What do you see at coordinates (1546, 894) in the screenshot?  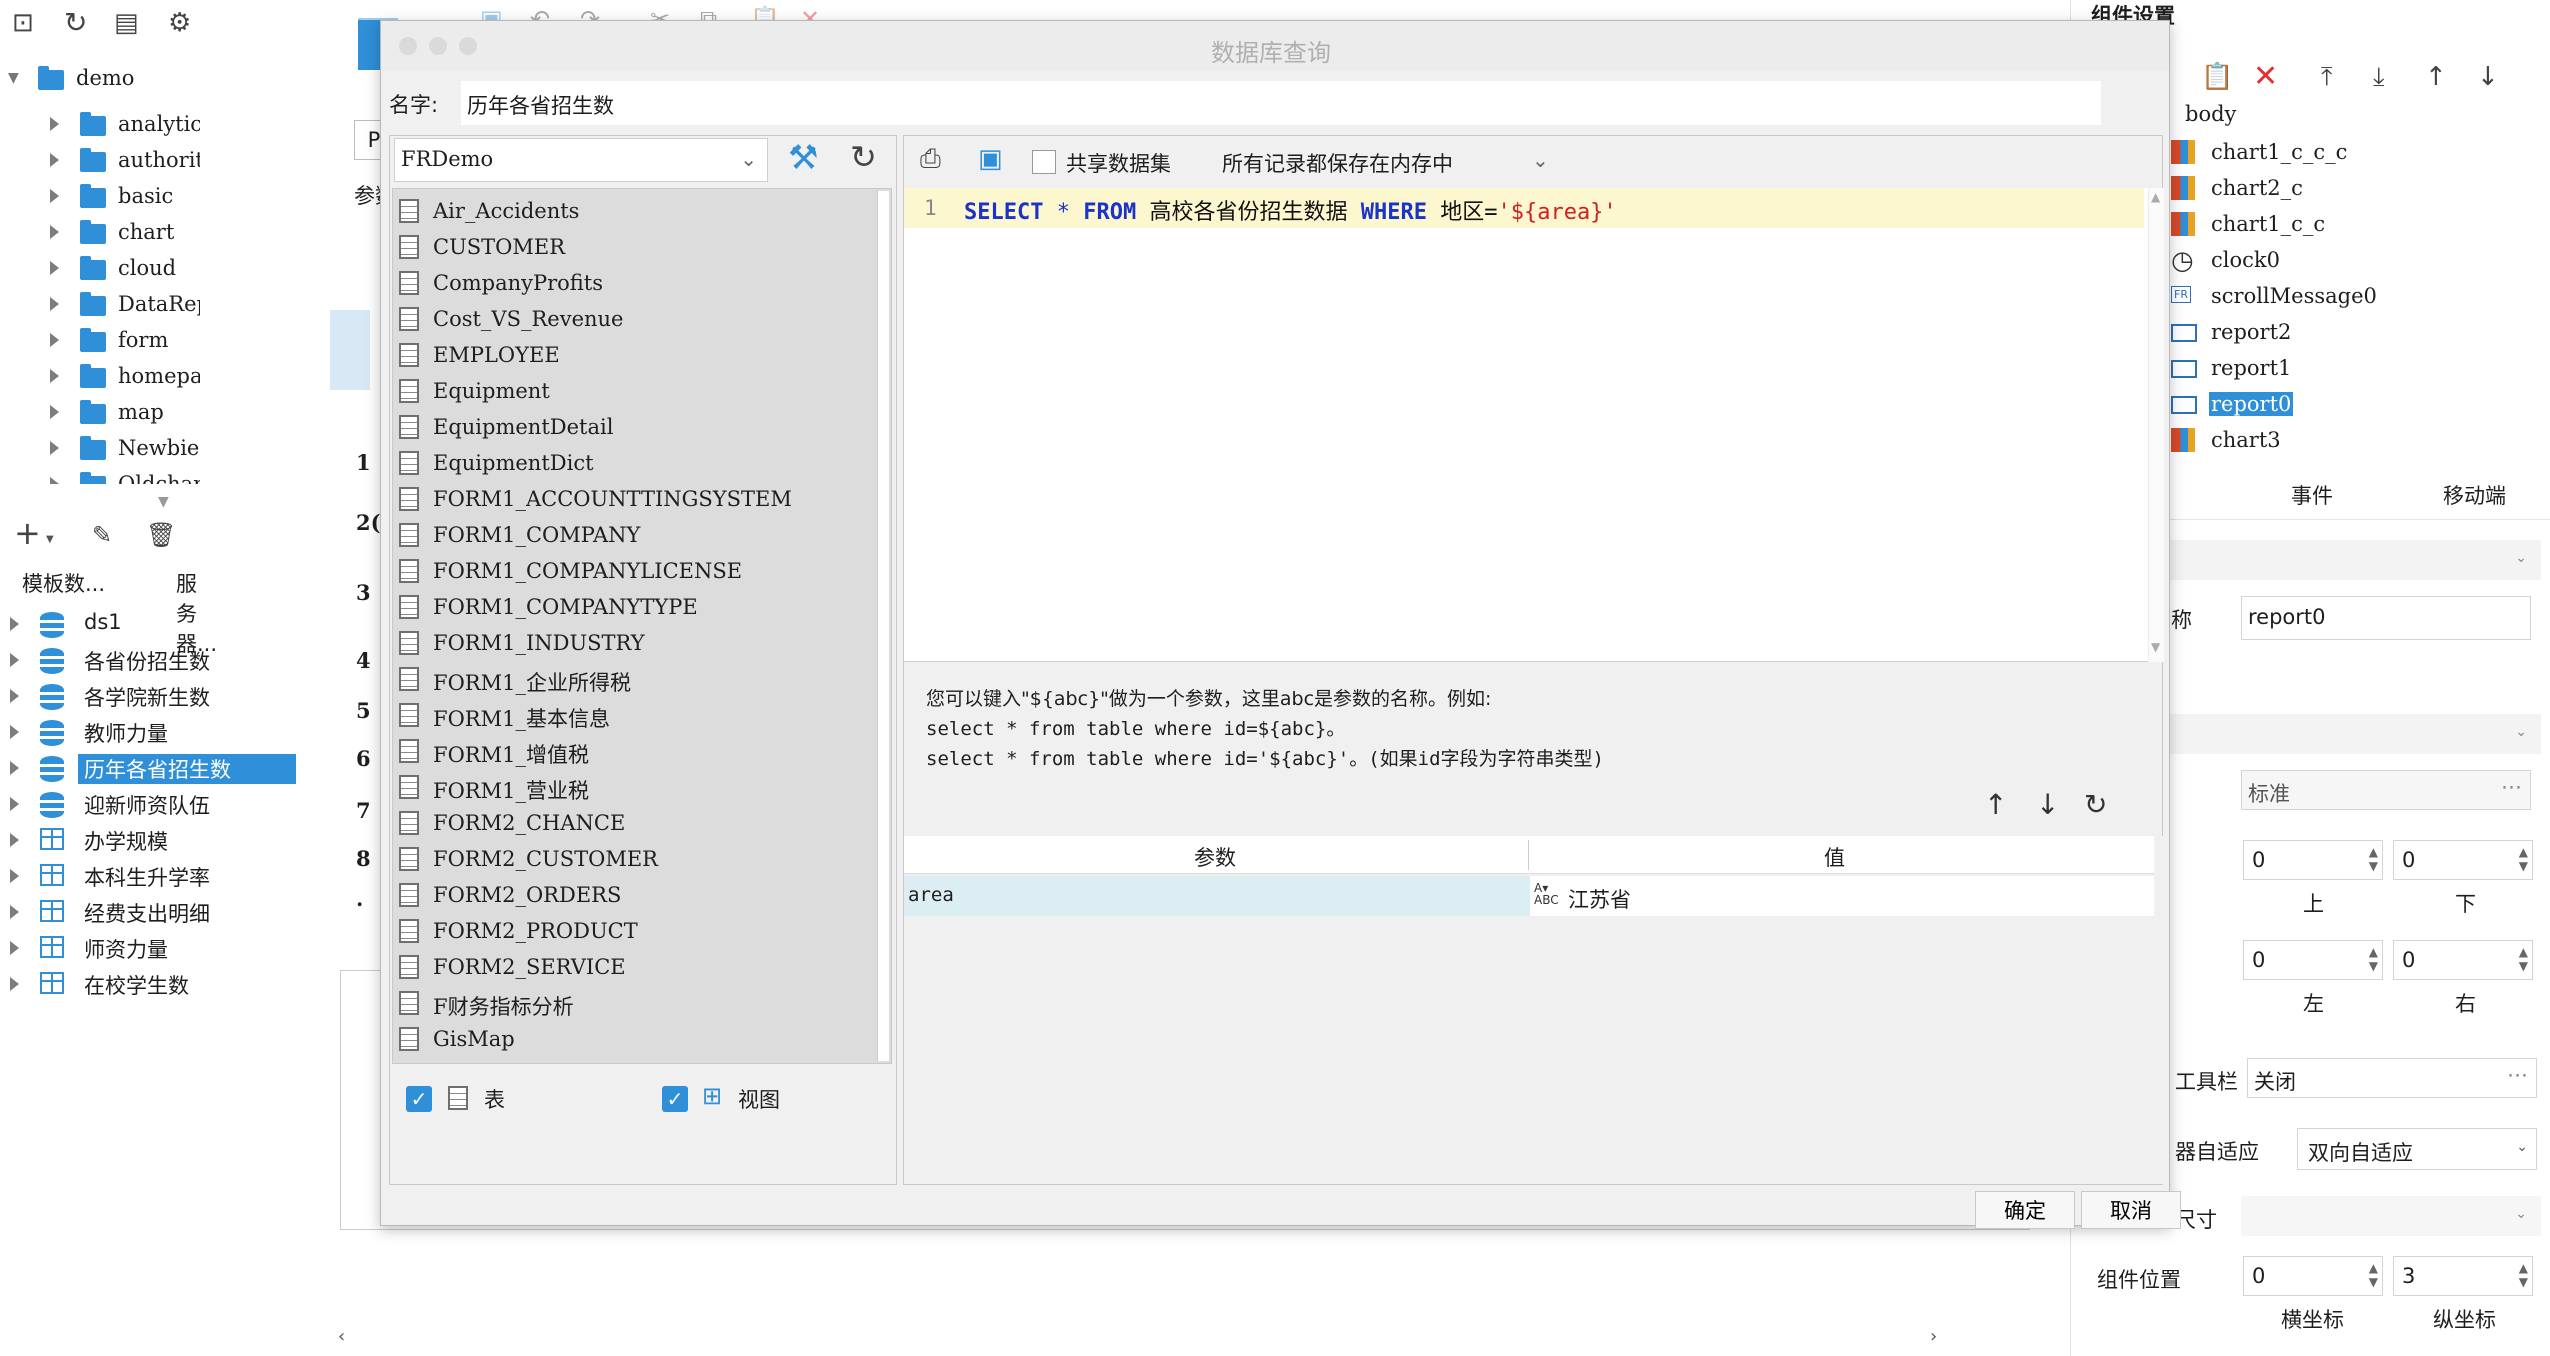 I see `abc-type-icon: A▾ ABC` at bounding box center [1546, 894].